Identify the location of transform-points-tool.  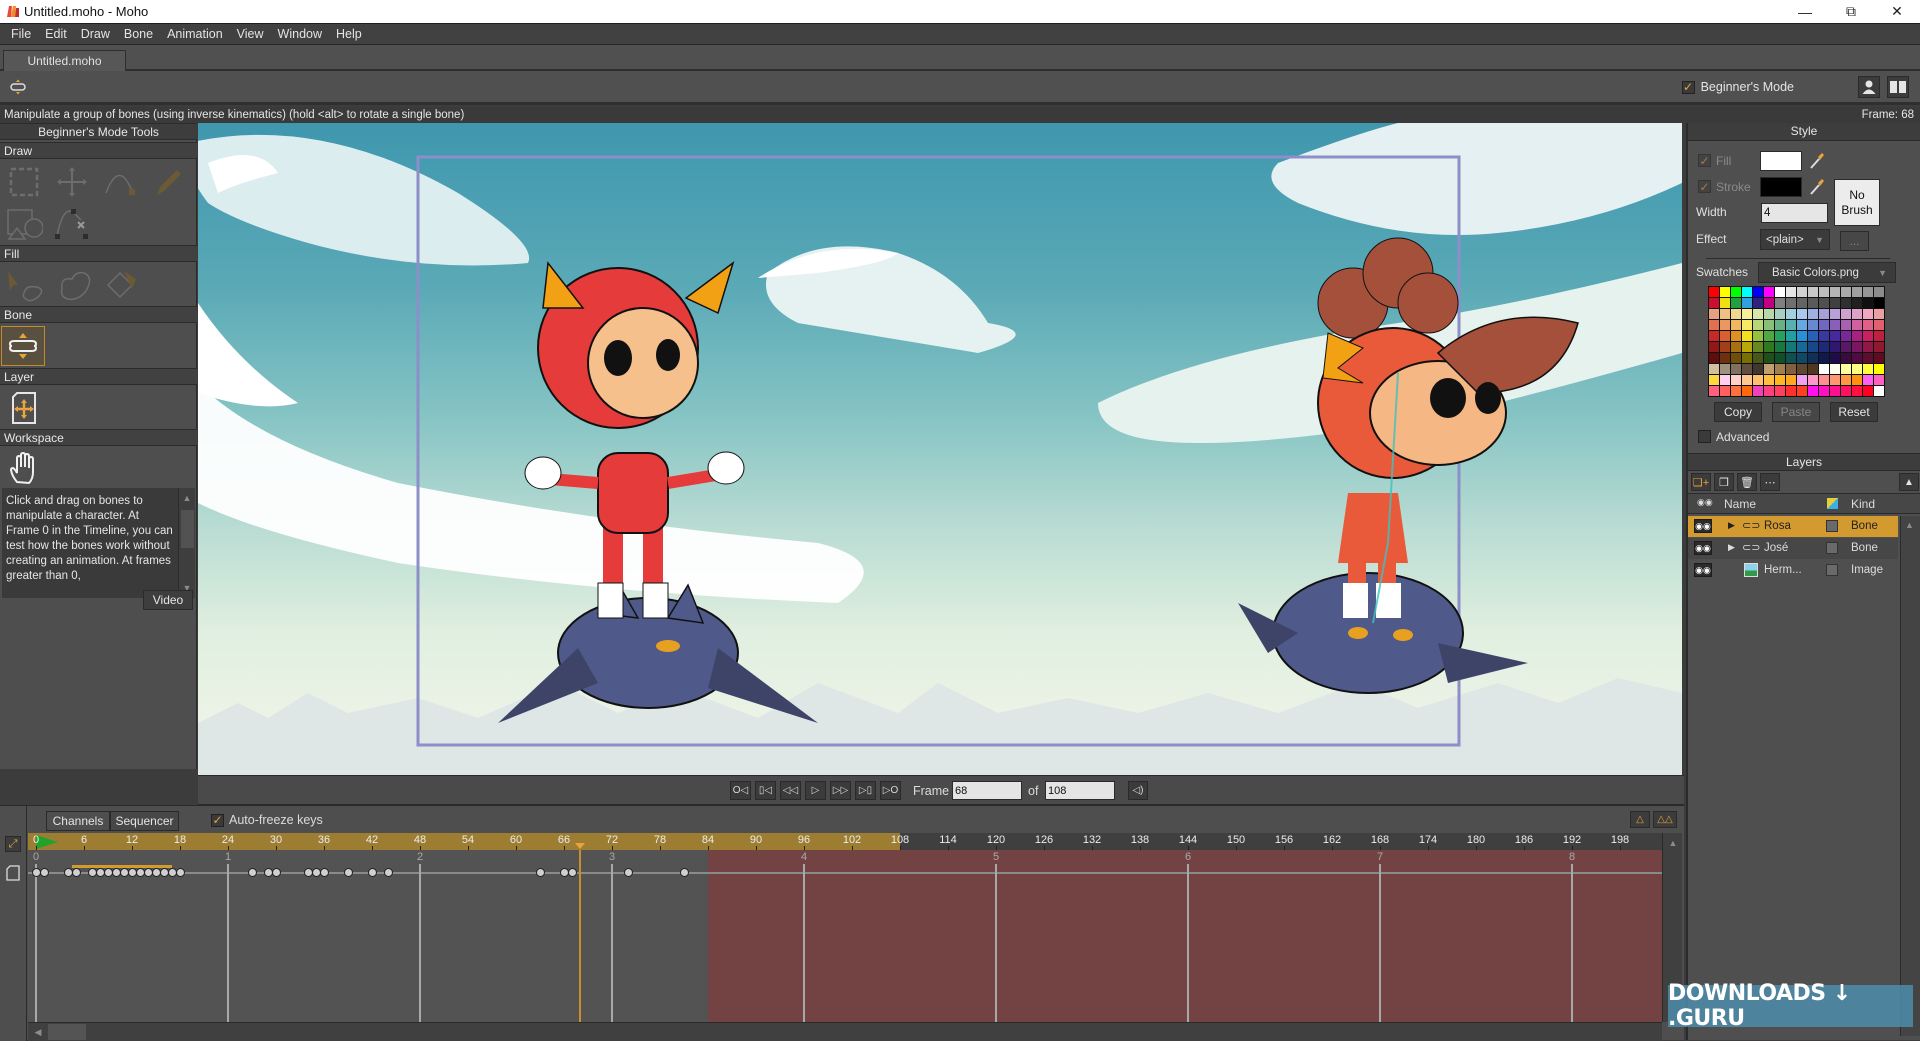
(72, 182).